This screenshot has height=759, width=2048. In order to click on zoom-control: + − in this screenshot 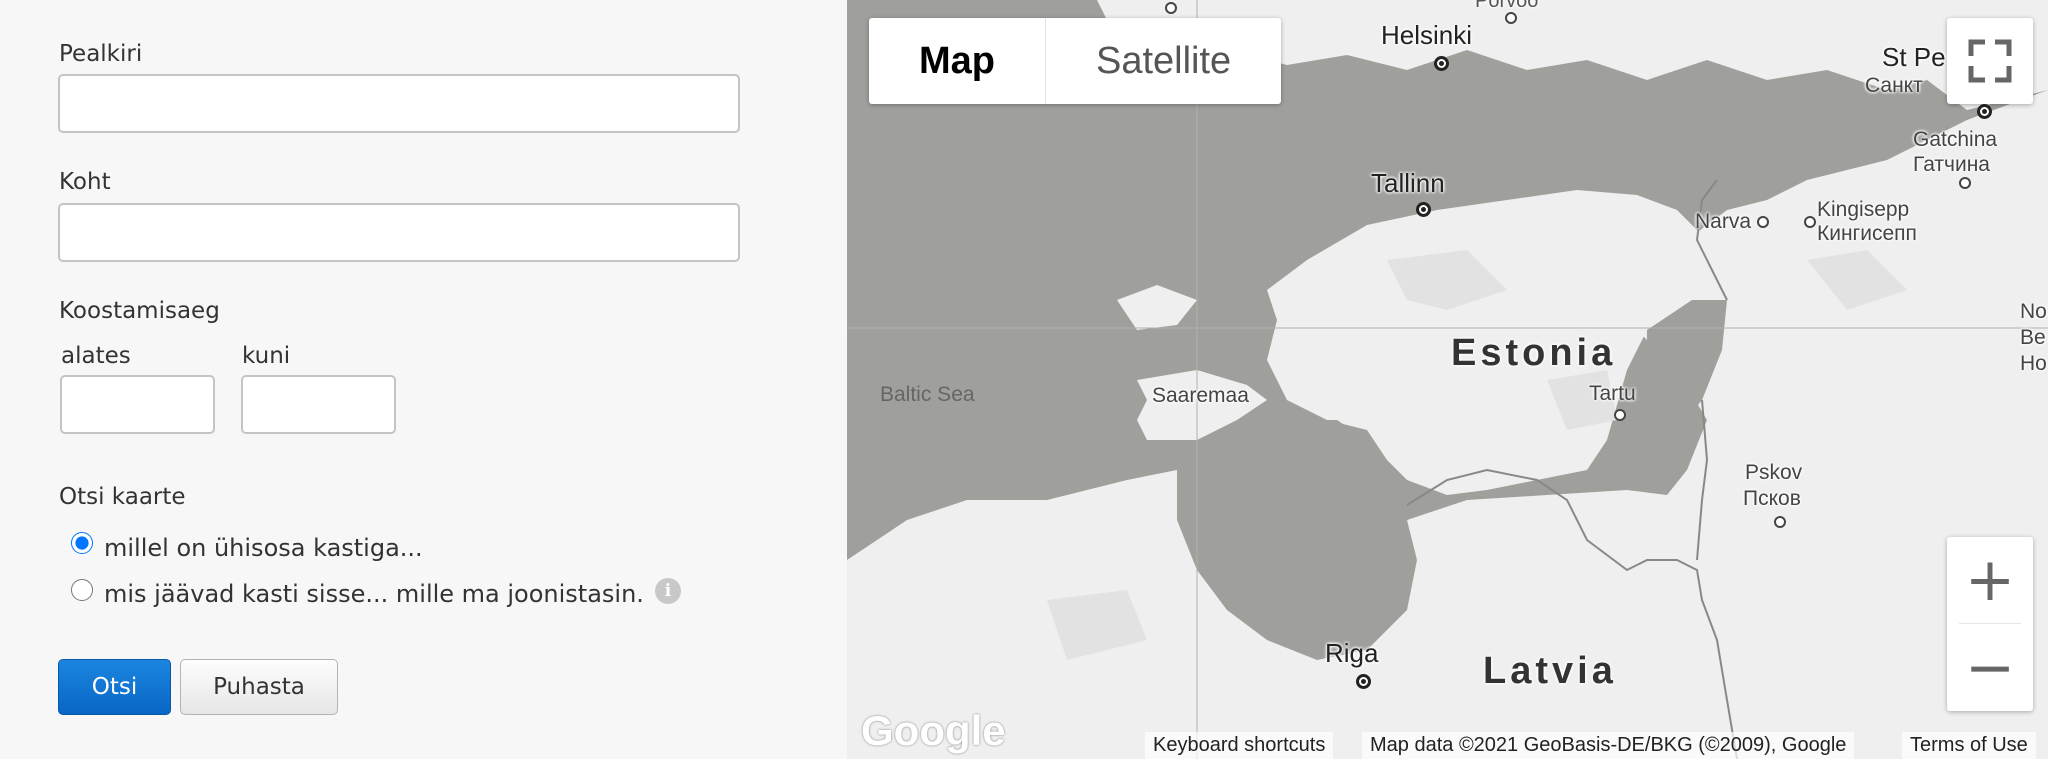, I will do `click(1990, 624)`.